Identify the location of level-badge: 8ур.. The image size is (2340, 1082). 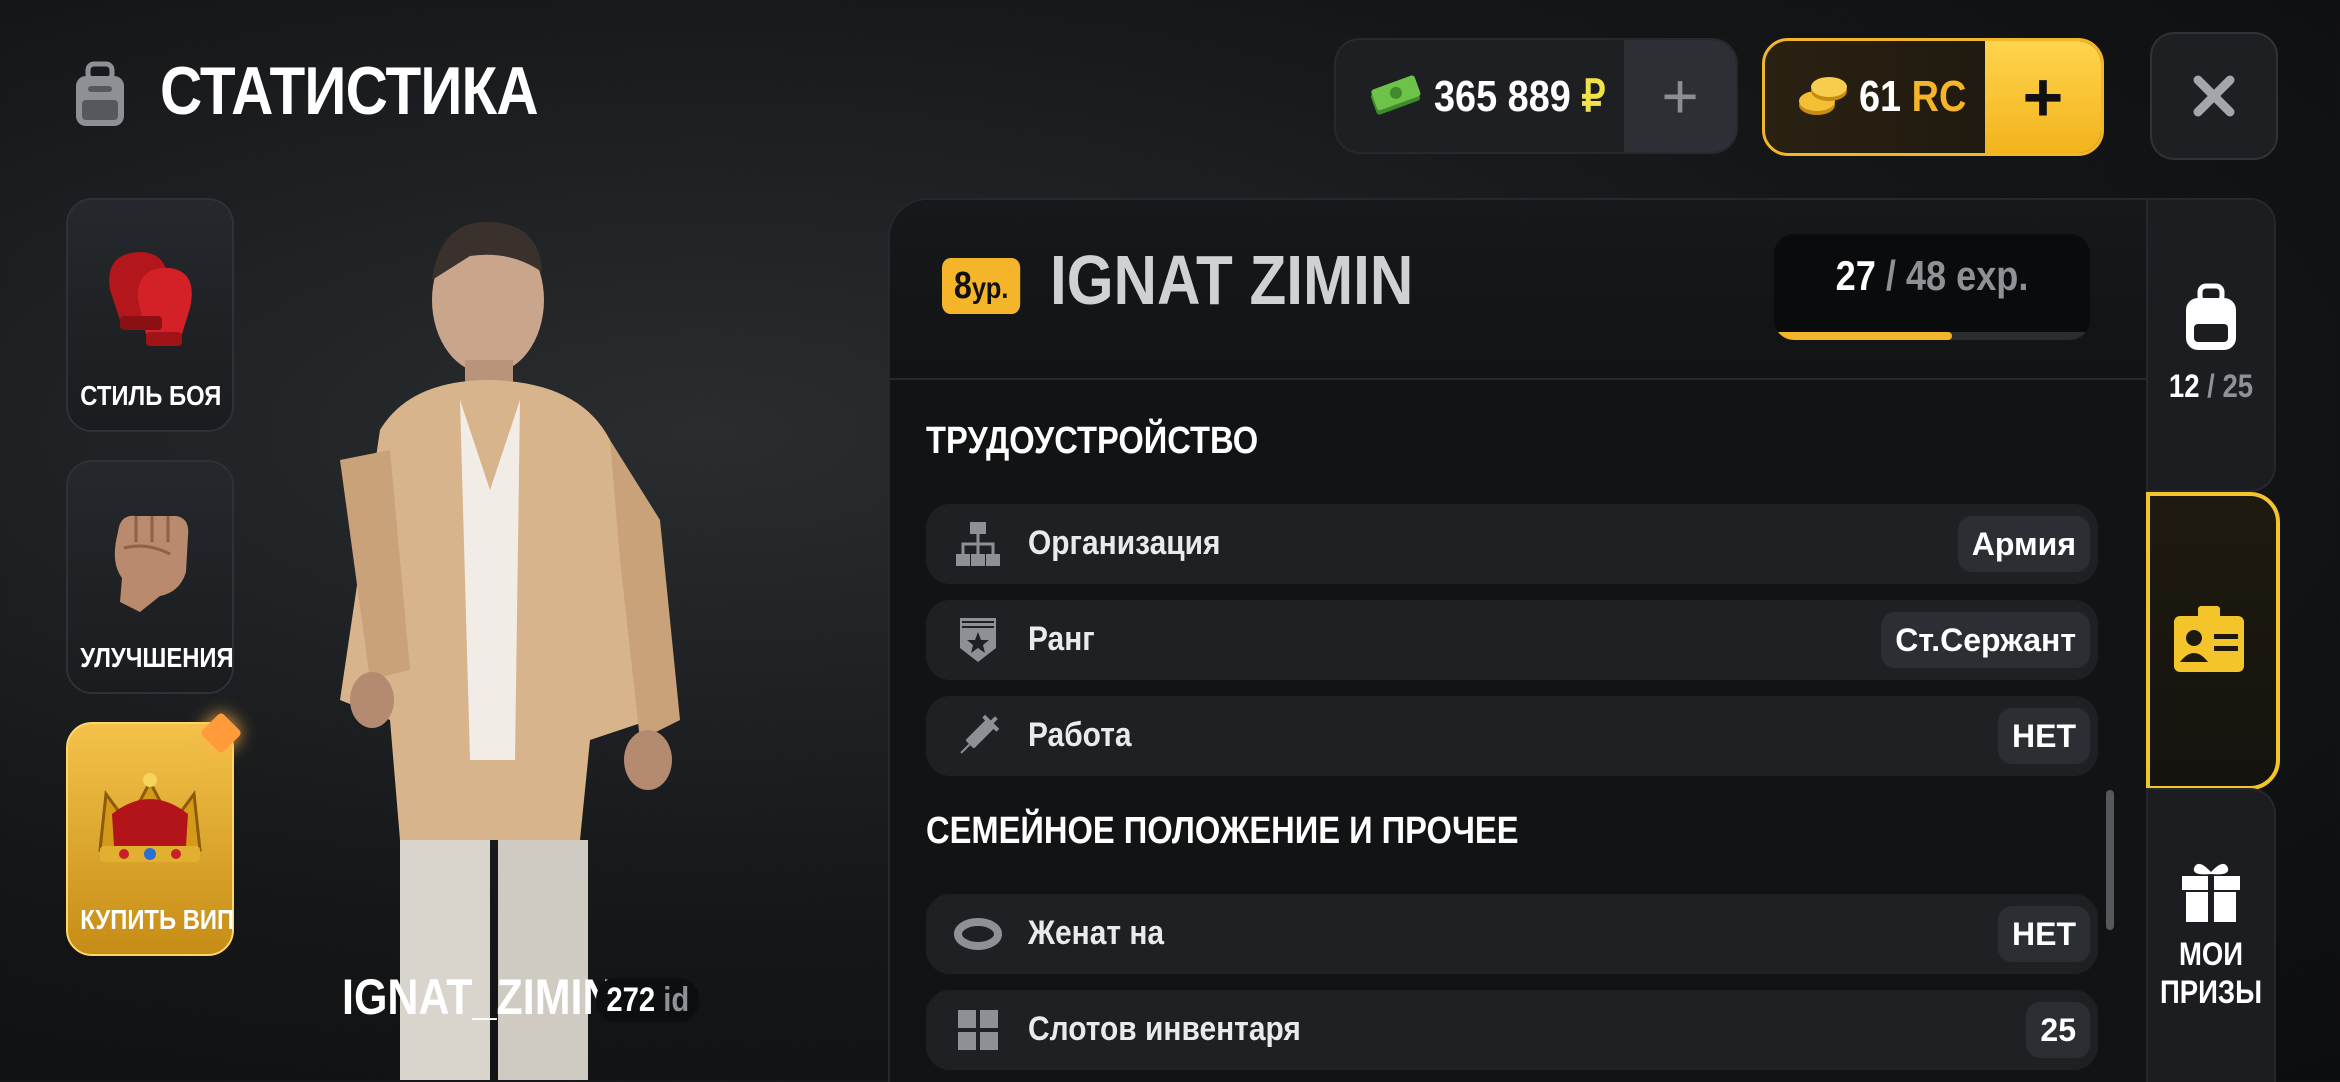
(981, 286).